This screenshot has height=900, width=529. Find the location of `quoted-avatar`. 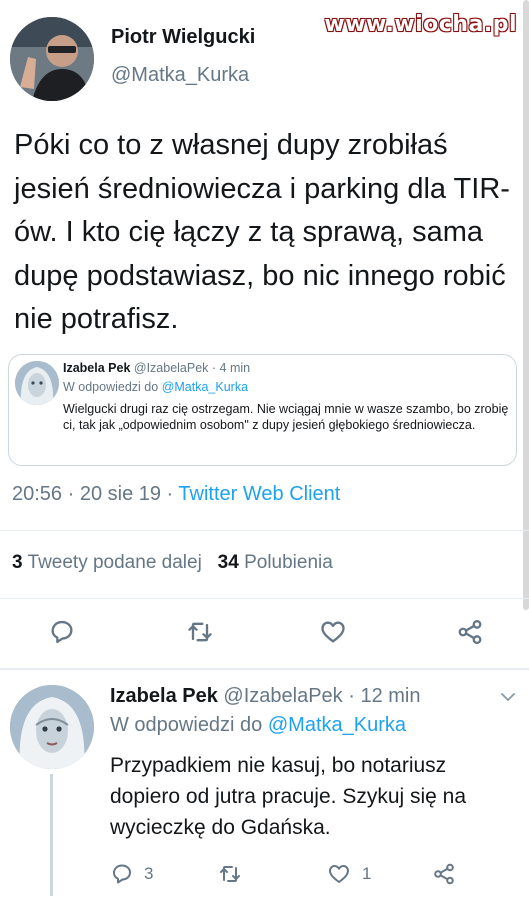

quoted-avatar is located at coordinates (37, 383).